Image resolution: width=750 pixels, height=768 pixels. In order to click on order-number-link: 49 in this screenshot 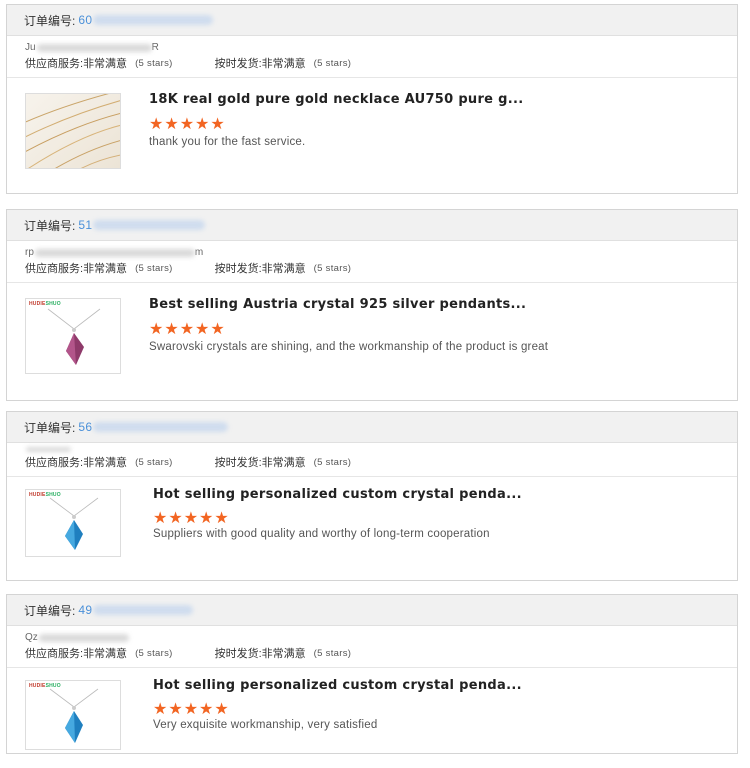, I will do `click(85, 610)`.